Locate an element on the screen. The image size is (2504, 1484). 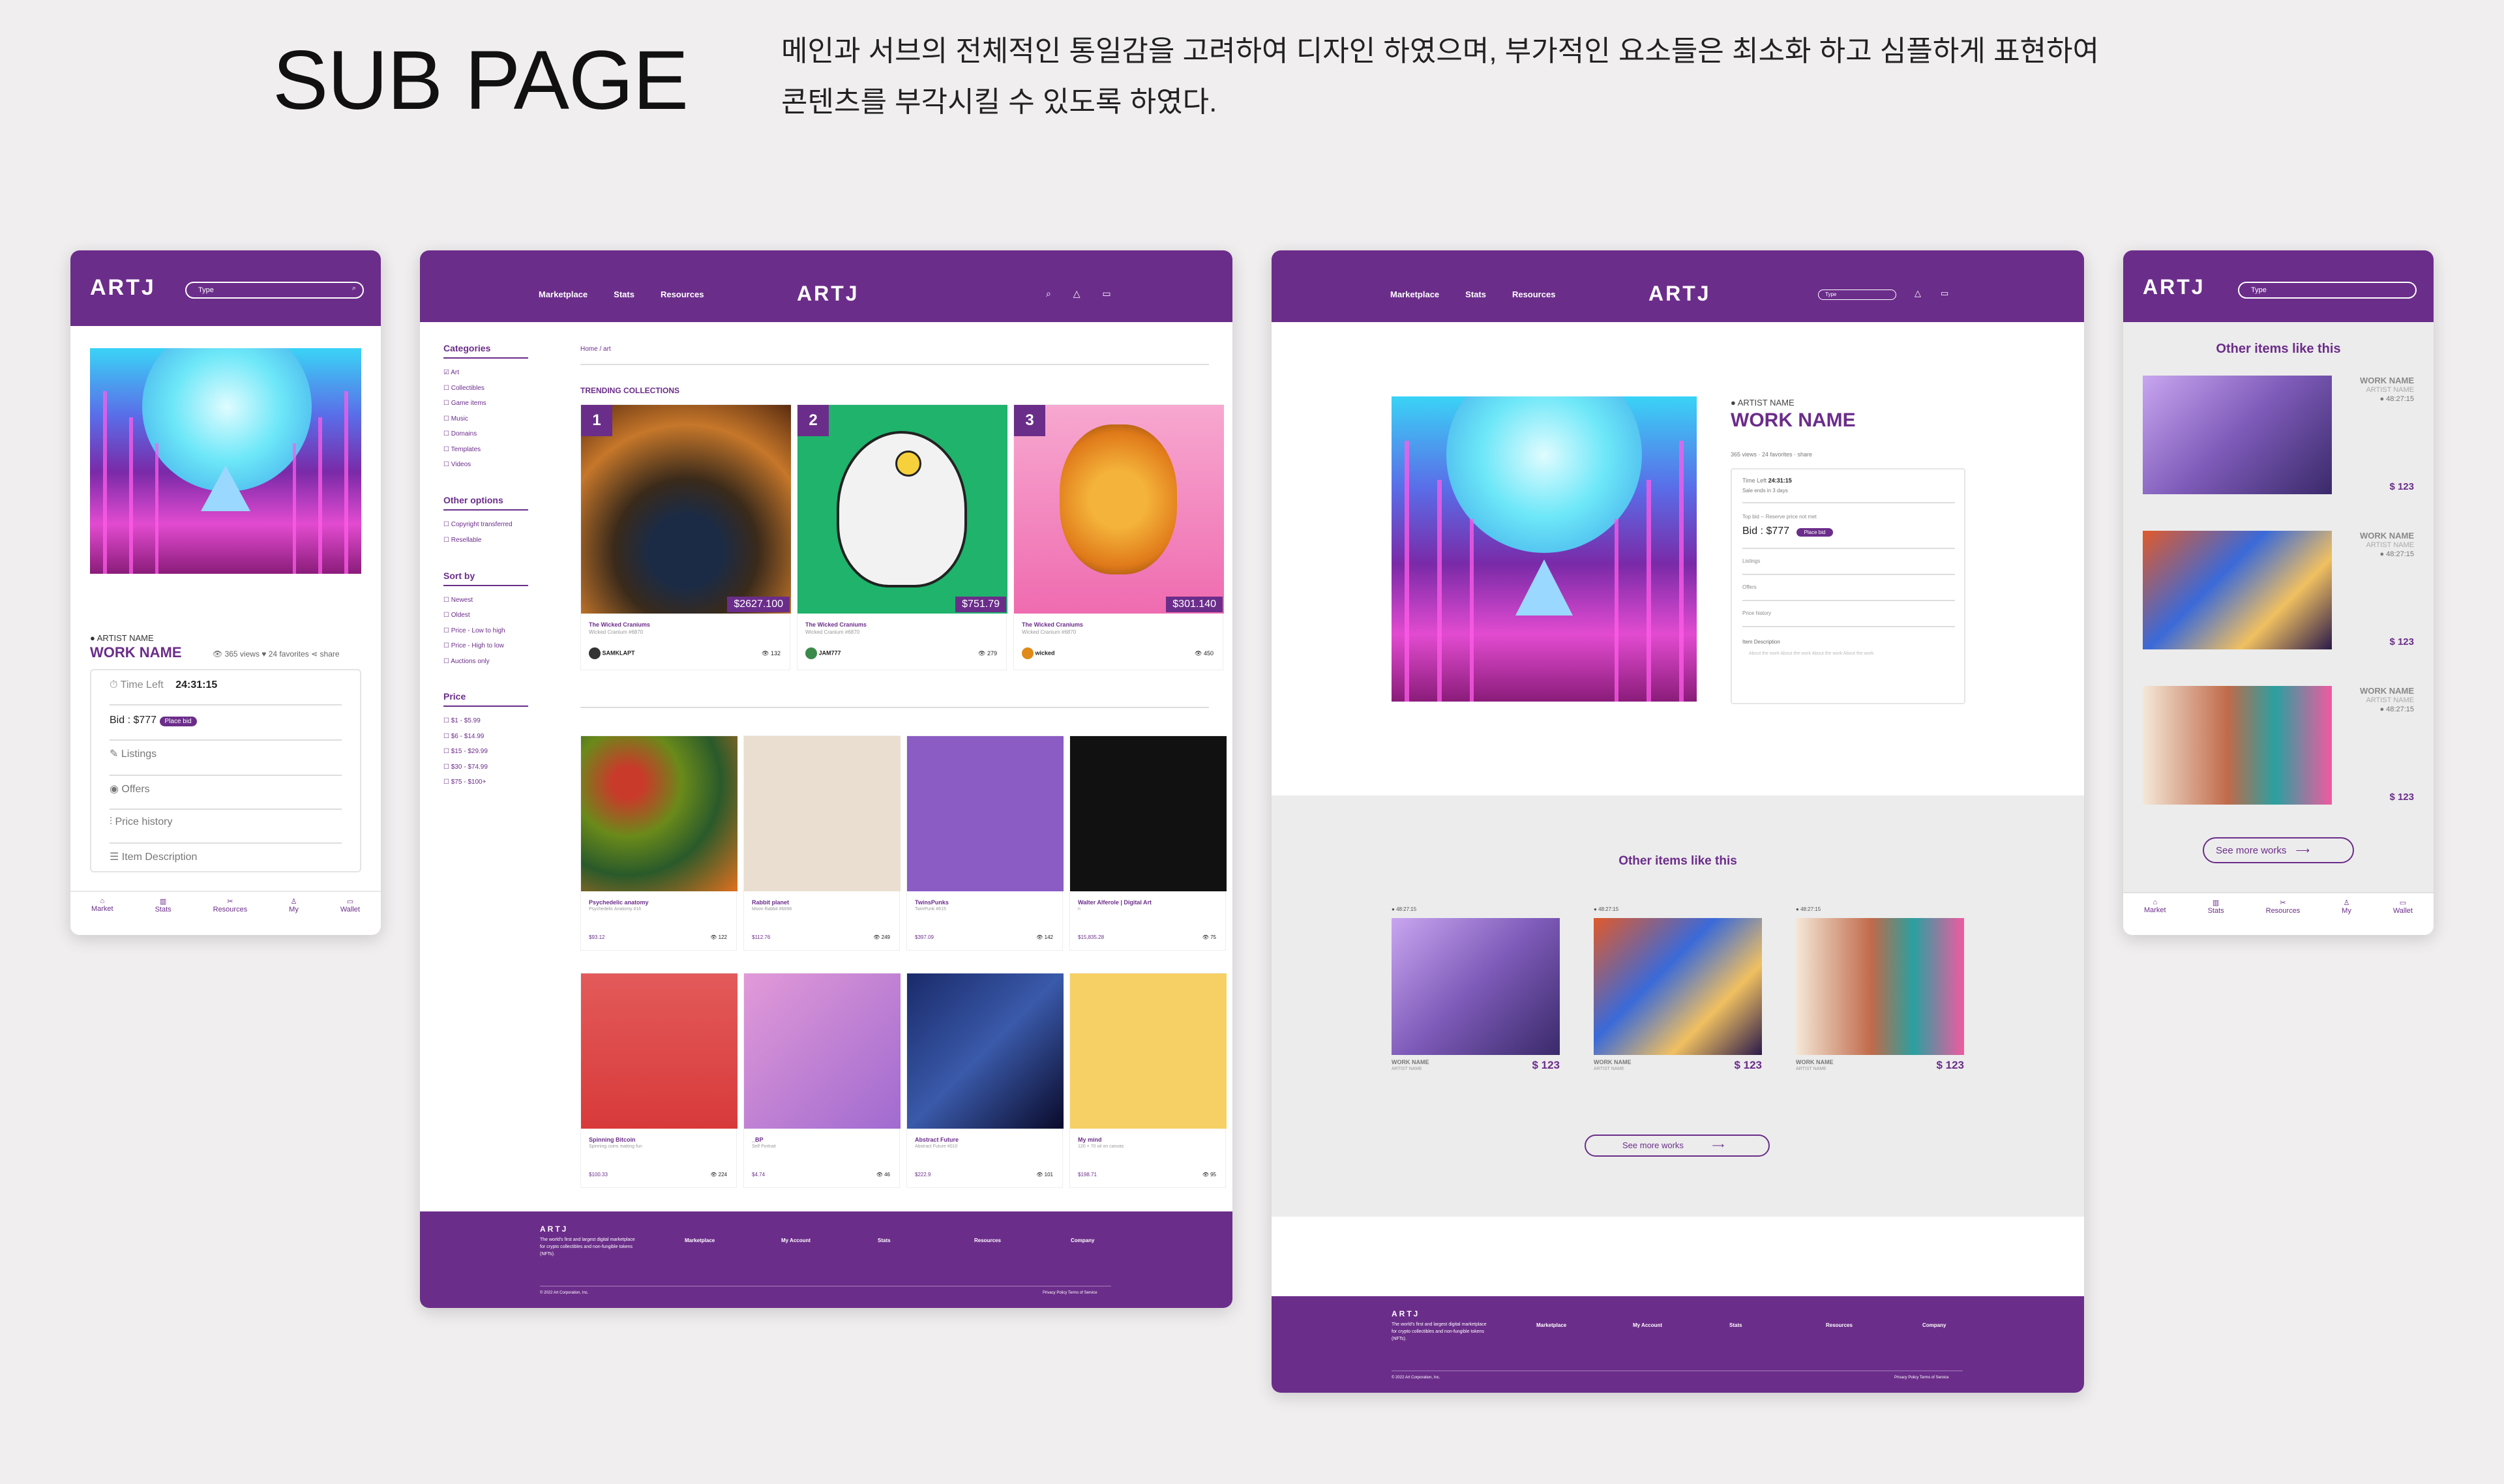
price-range-4: ☐ $30 - $74.99 is located at coordinates (485, 767).